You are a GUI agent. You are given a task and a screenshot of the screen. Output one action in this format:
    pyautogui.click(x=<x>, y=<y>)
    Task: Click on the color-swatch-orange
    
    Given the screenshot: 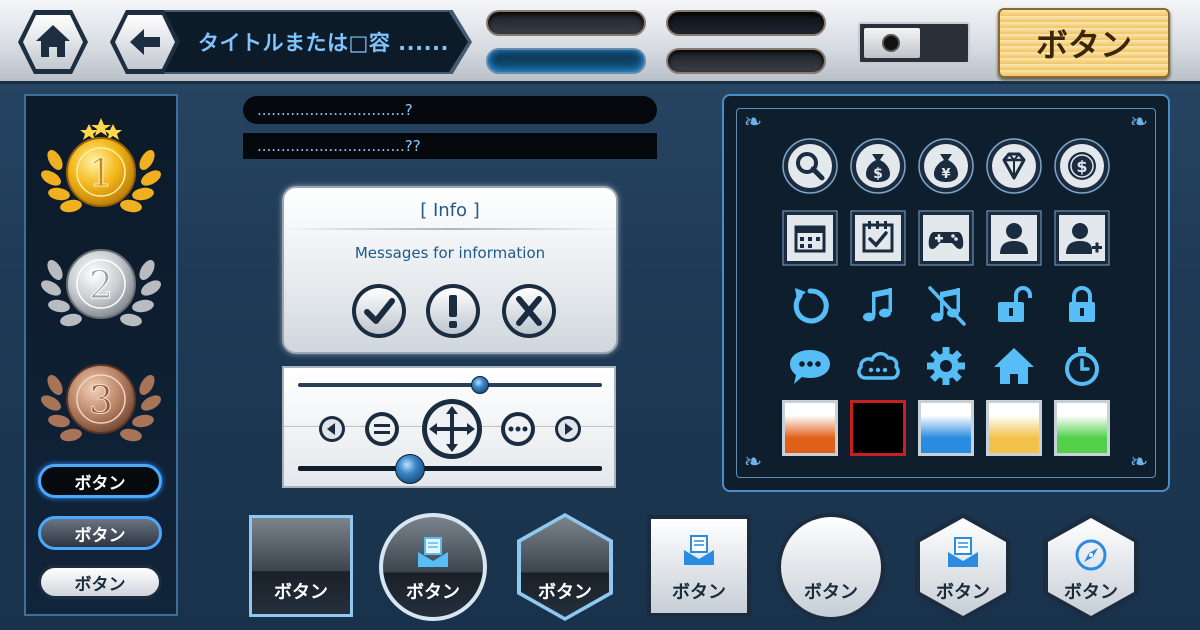 What is the action you would take?
    pyautogui.click(x=810, y=428)
    